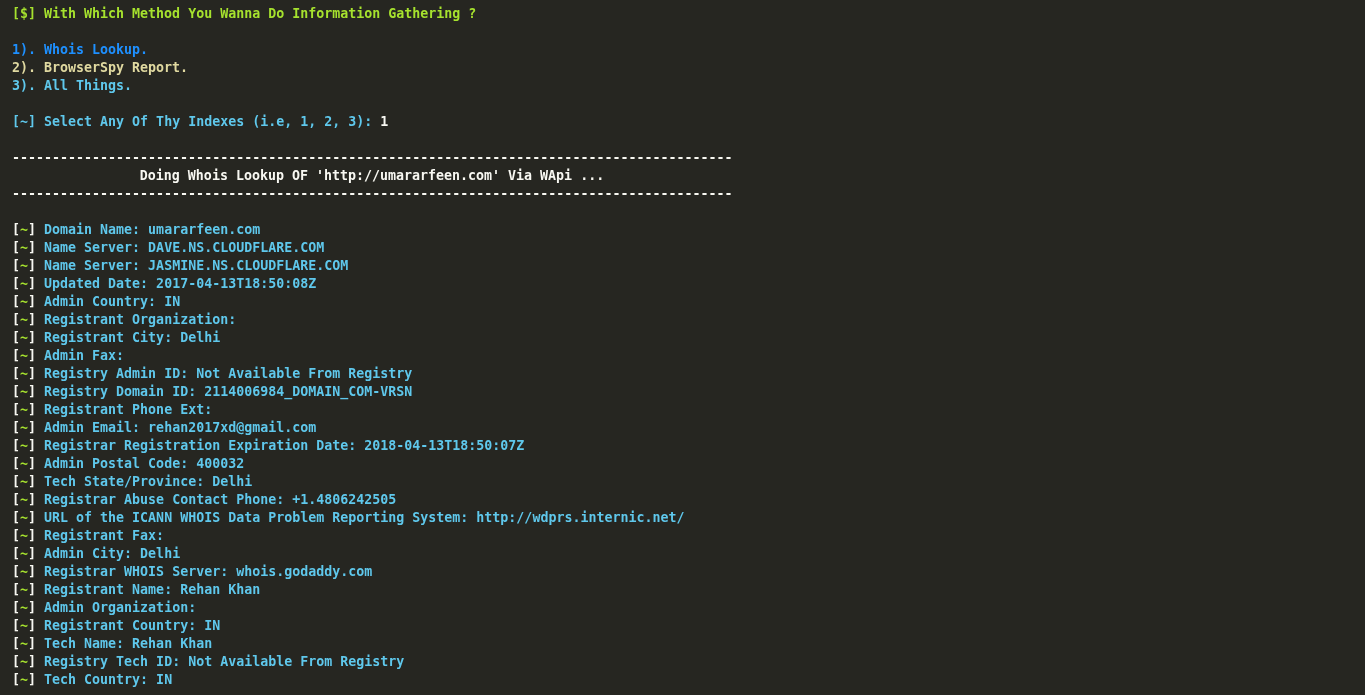 The image size is (1365, 695). I want to click on whois-field: Name Server: DAVE.NS.CLOUDFLARE.COM, so click(184, 248).